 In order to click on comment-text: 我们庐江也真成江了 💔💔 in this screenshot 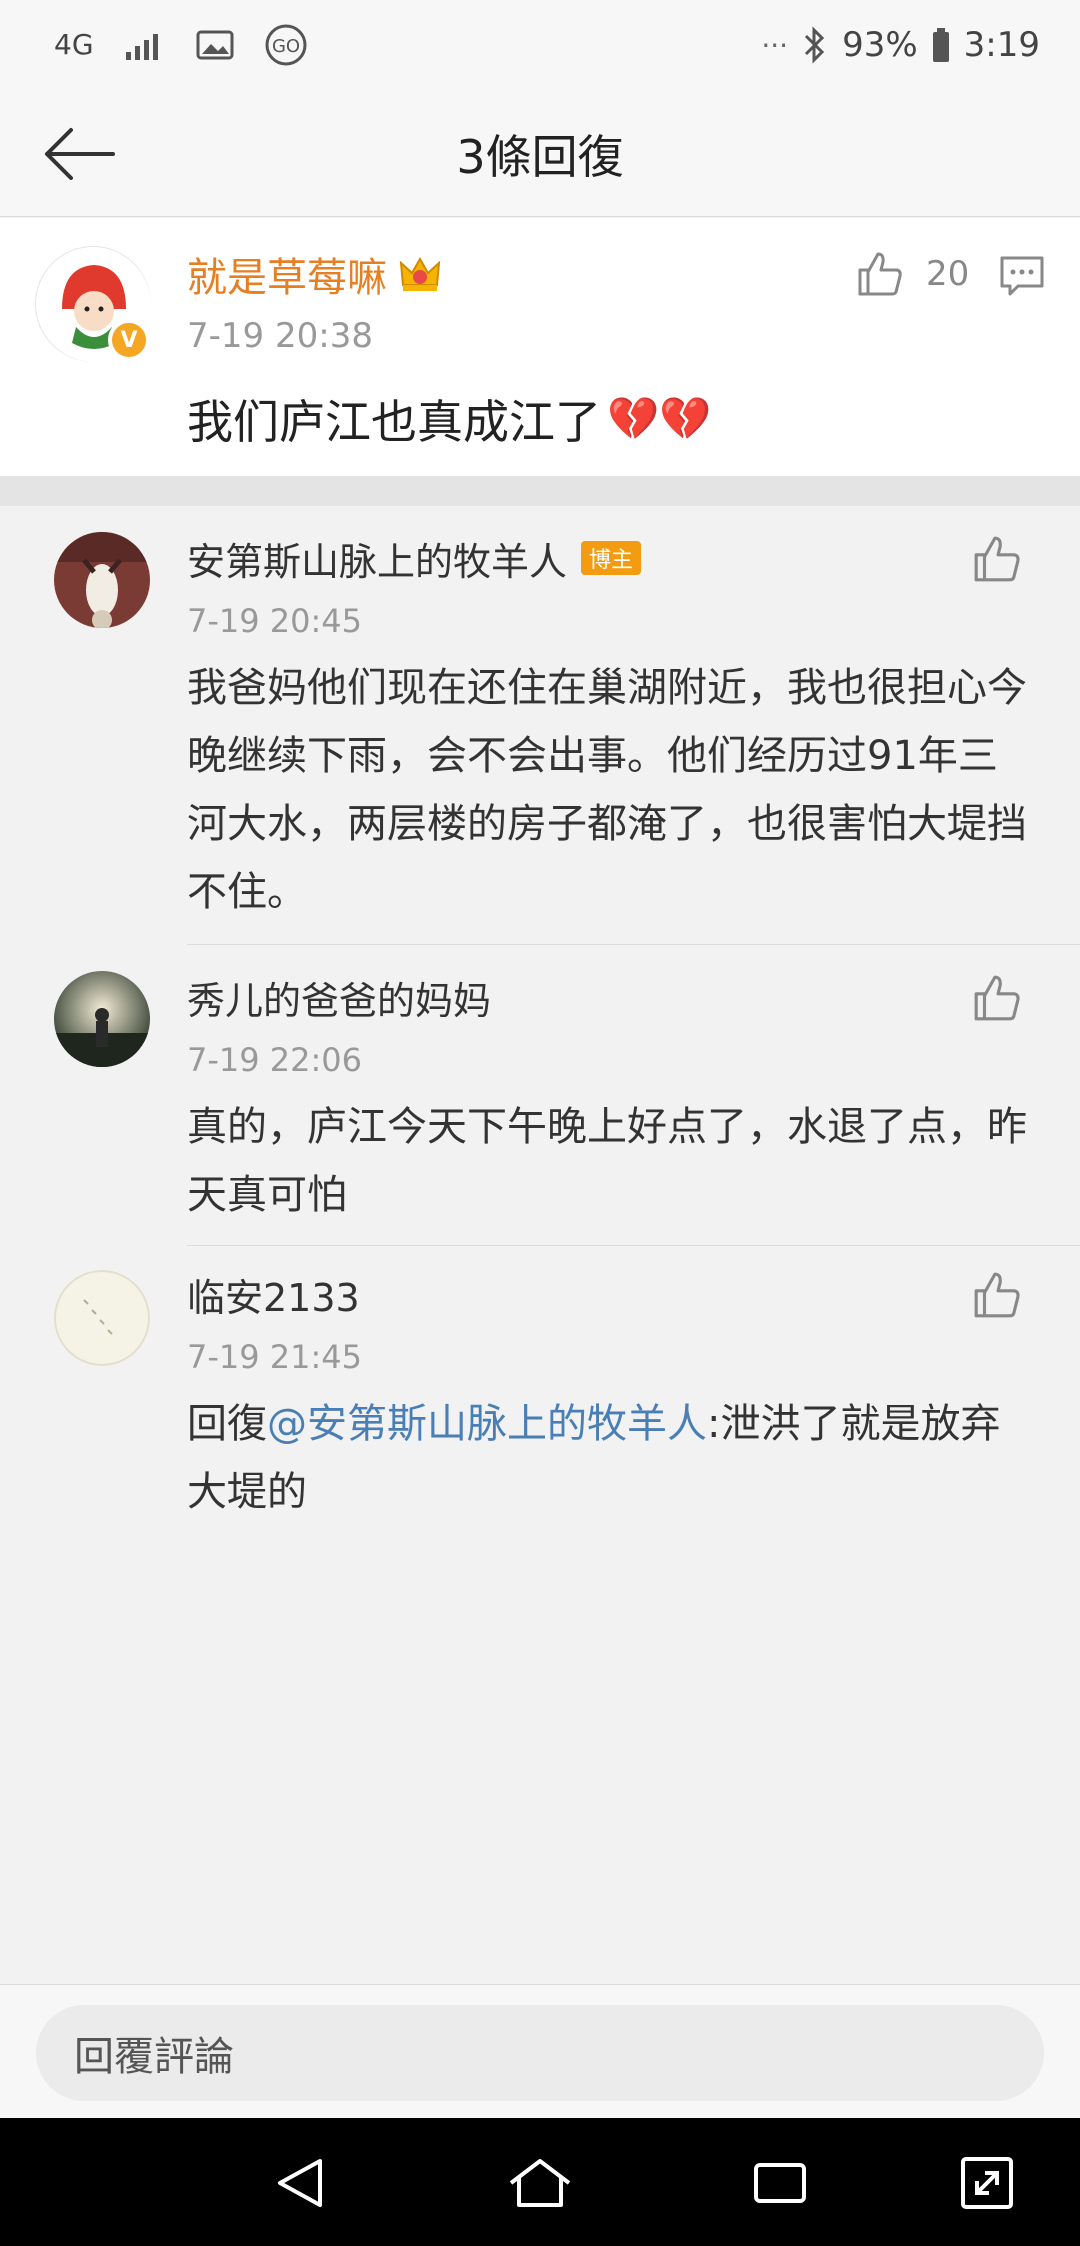, I will do `click(449, 419)`.